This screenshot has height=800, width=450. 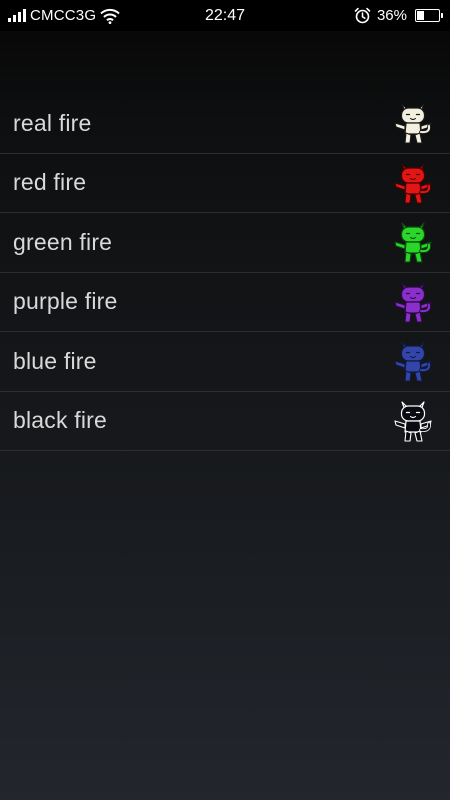 What do you see at coordinates (65, 301) in the screenshot?
I see `list-item-label: purple fire` at bounding box center [65, 301].